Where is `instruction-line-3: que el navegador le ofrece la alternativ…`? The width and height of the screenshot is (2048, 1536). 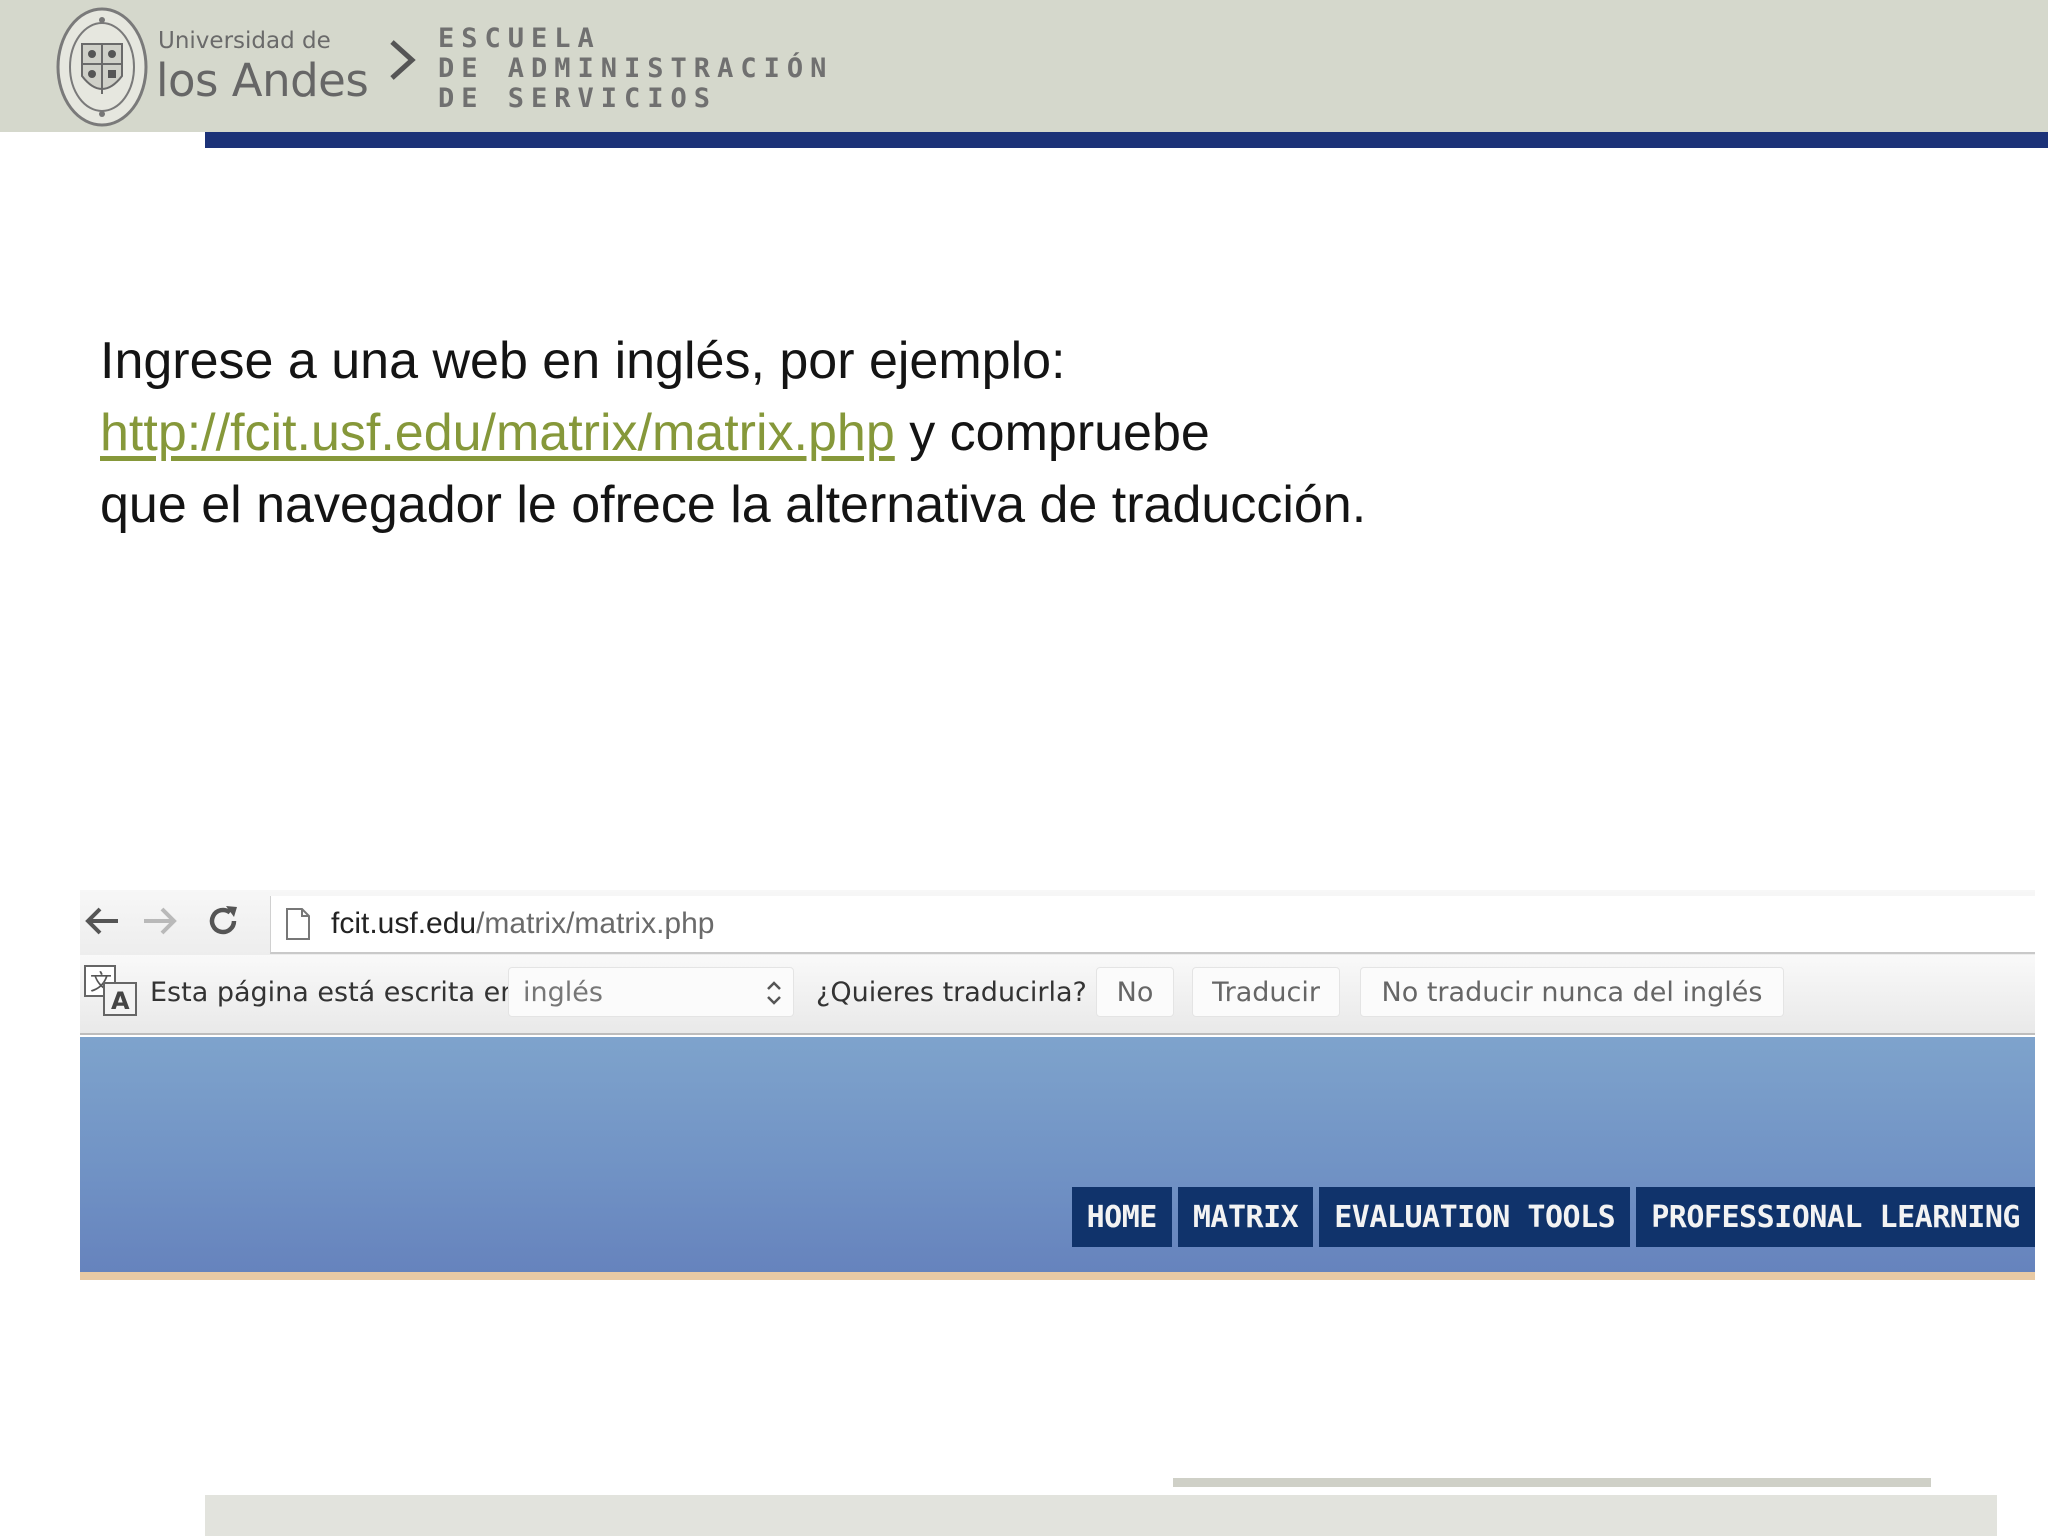
instruction-line-3: que el navegador le ofrece la alternativ… is located at coordinates (733, 505).